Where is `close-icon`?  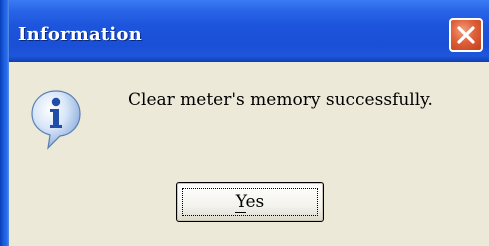 close-icon is located at coordinates (466, 35).